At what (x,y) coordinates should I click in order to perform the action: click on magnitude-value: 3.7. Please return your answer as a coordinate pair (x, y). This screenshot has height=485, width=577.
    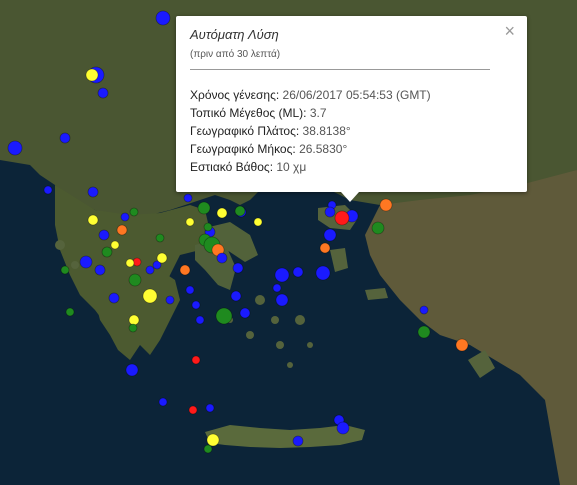
    Looking at the image, I should click on (318, 113).